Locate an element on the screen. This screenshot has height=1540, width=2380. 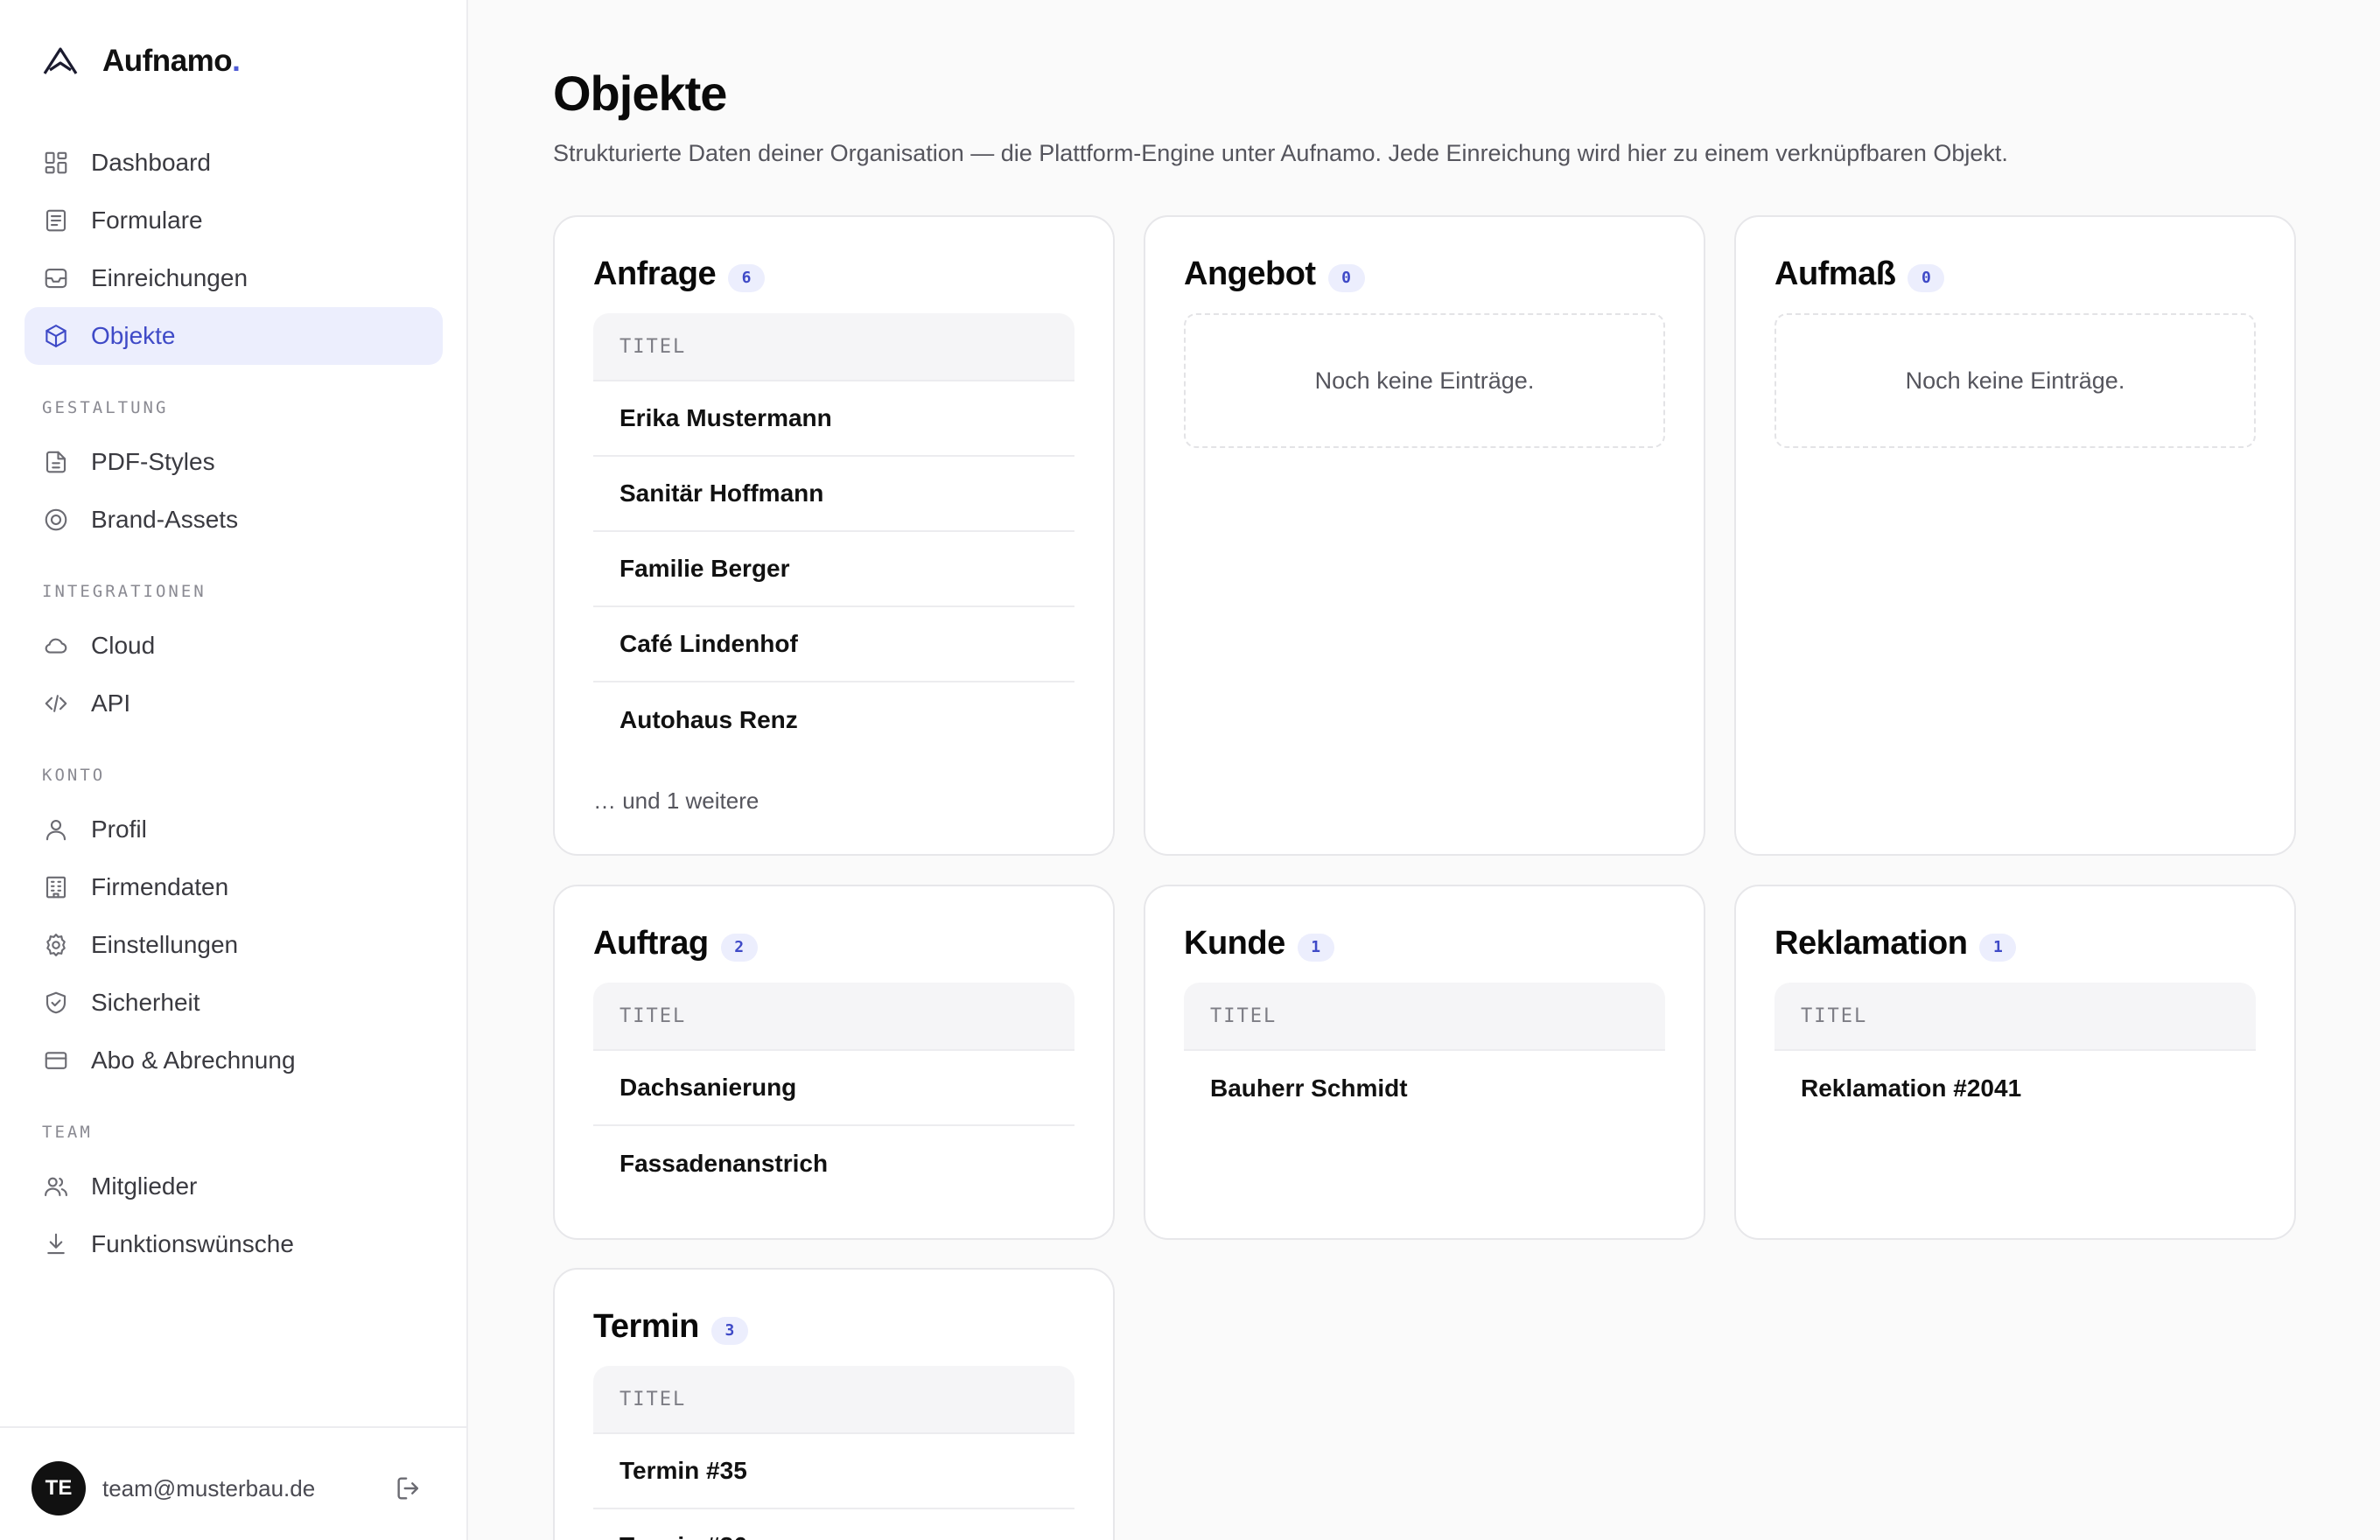
object-card-termin: Termin 3 TITEL Termin #35 Termin #36 is located at coordinates (834, 1404).